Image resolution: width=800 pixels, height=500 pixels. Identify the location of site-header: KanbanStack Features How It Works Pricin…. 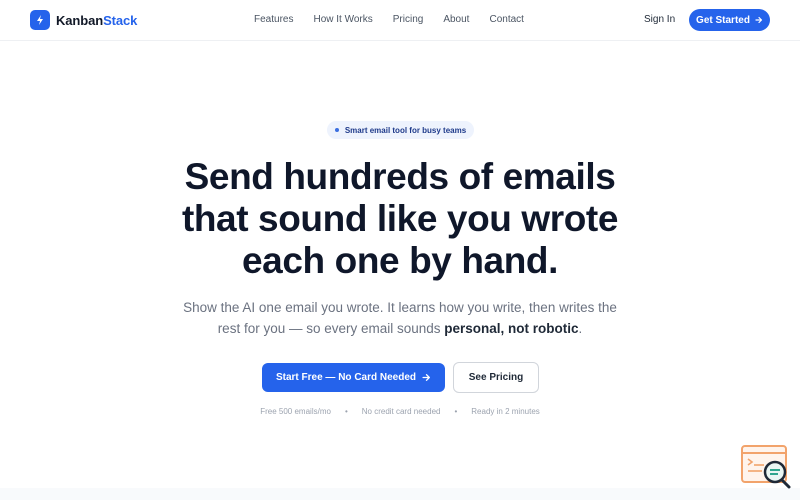
(400, 20).